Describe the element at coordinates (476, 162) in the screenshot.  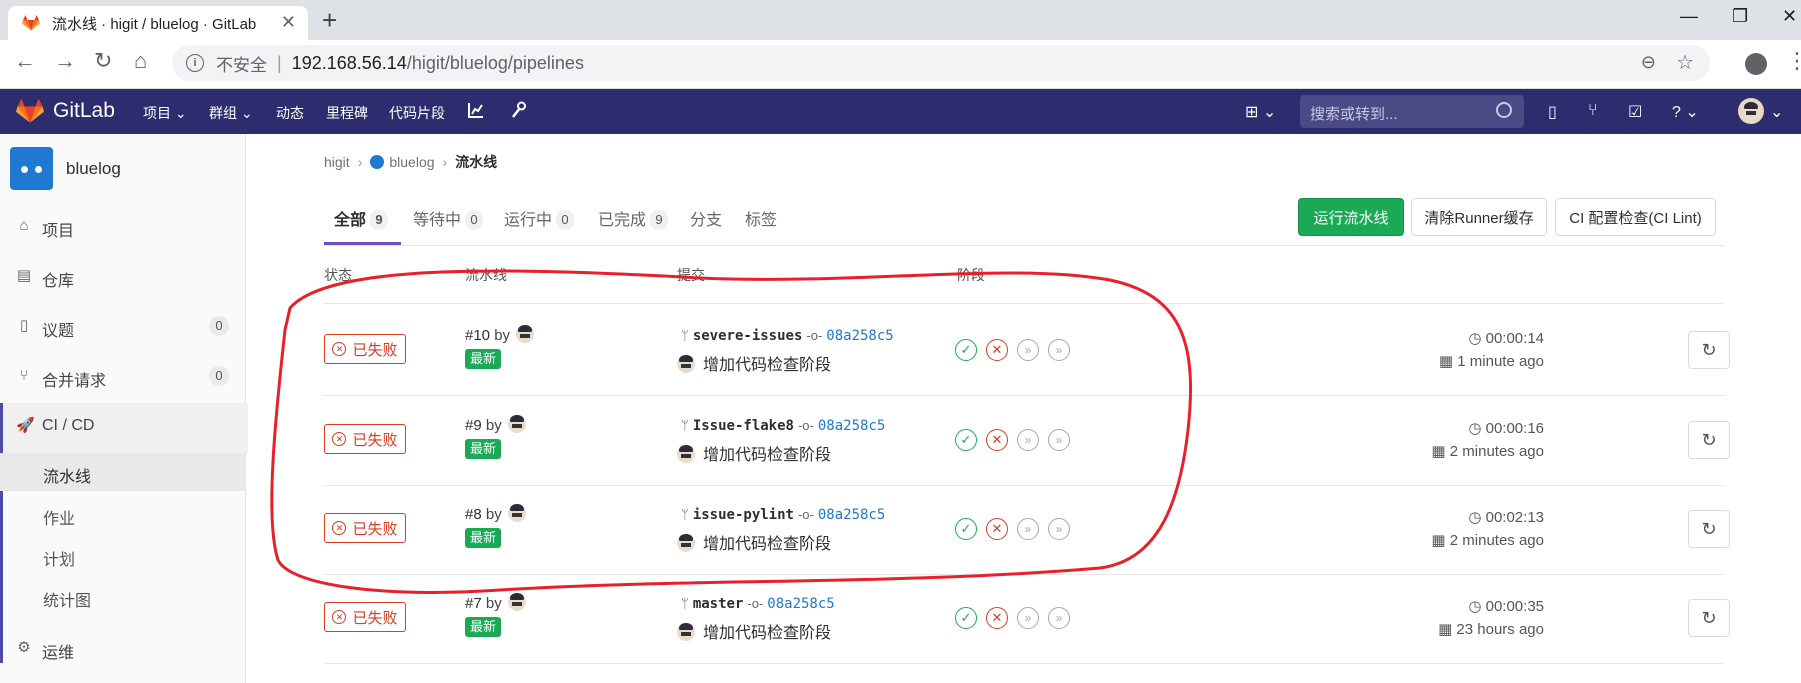
I see `breadcrumb-current: 流水线` at that location.